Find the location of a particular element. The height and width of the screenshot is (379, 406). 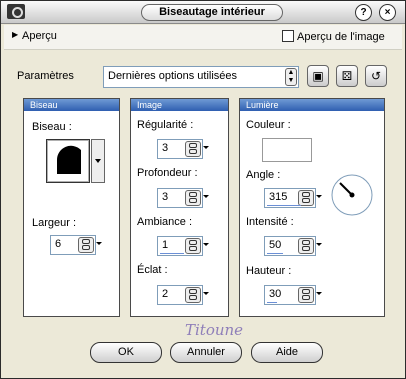

shininess-label: Éclat : is located at coordinates (152, 270).